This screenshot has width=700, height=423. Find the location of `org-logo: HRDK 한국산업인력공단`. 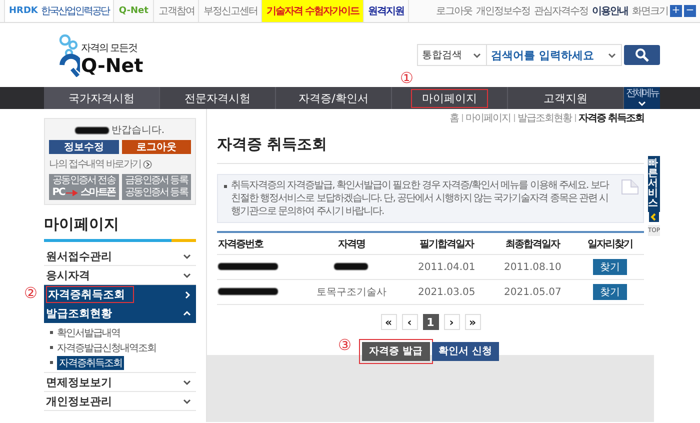

org-logo: HRDK 한국산업인력공단 is located at coordinates (58, 11).